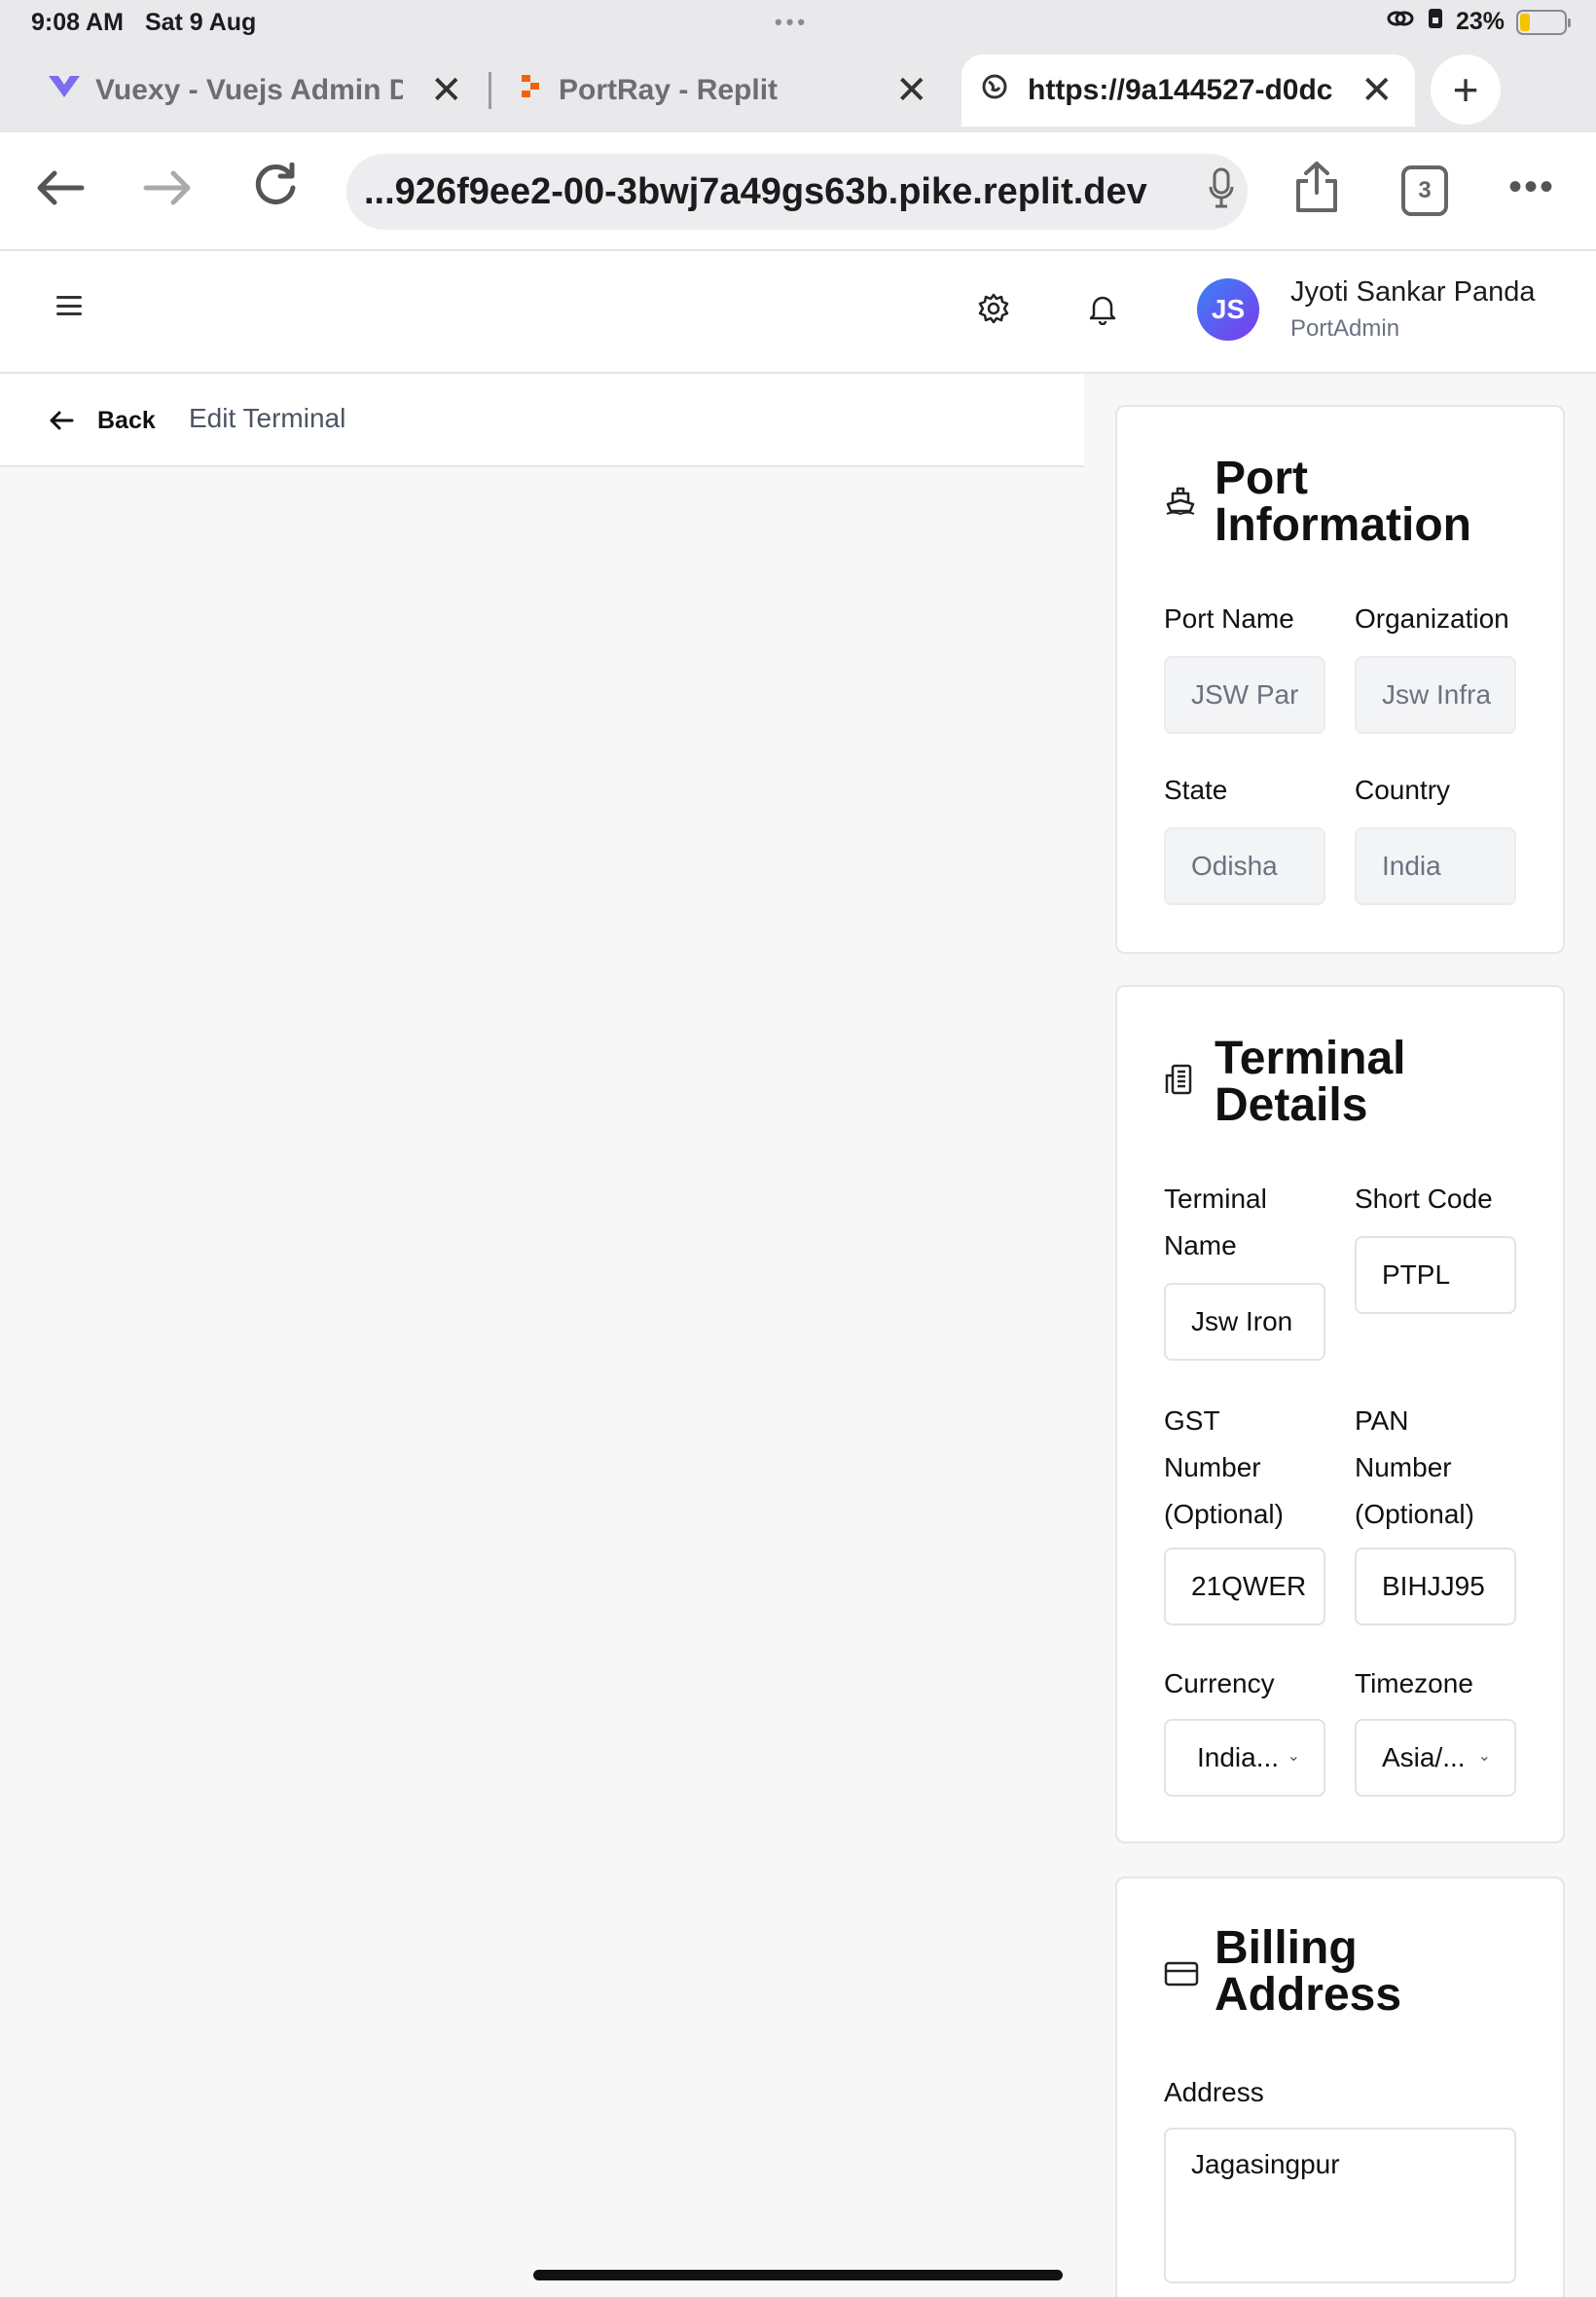  What do you see at coordinates (1435, 1275) in the screenshot?
I see `short-code-input: PTPL` at bounding box center [1435, 1275].